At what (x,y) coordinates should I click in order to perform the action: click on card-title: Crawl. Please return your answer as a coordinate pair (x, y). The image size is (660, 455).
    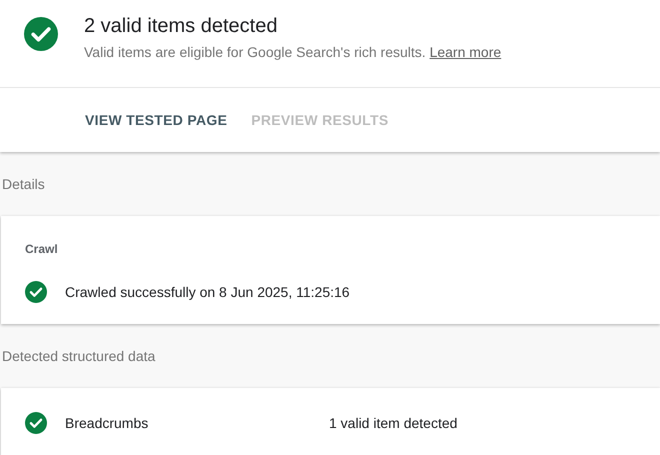
    Looking at the image, I should click on (41, 249).